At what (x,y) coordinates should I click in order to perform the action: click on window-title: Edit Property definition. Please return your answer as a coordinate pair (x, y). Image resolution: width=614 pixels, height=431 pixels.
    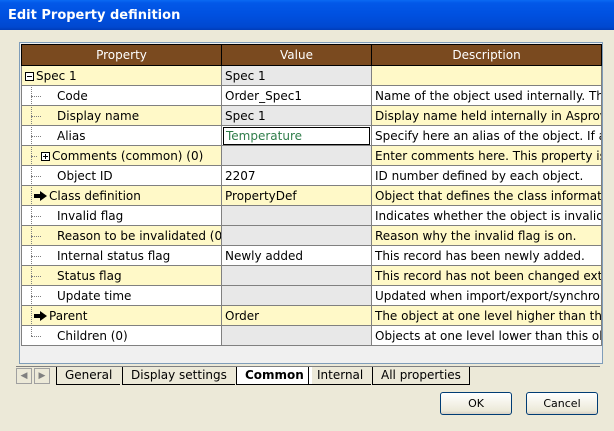
    Looking at the image, I should click on (94, 15).